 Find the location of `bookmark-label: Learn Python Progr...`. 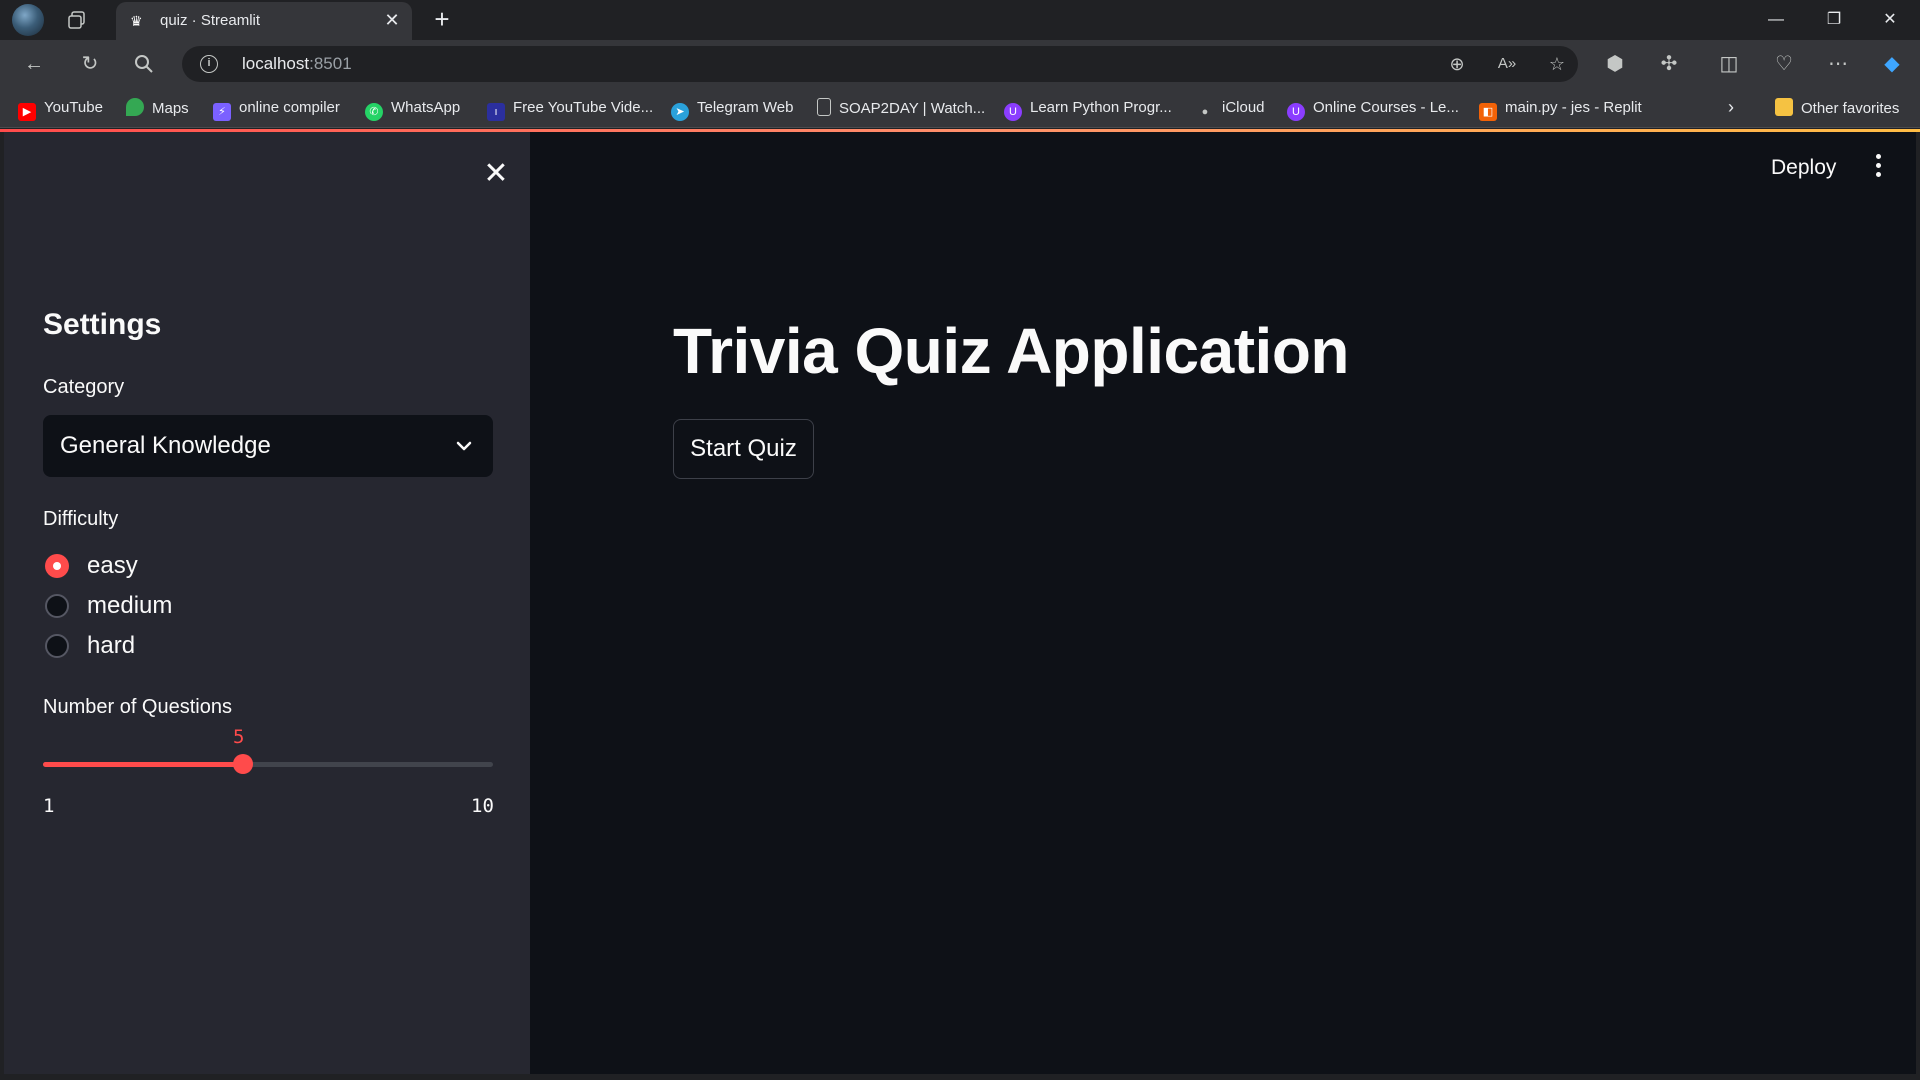

bookmark-label: Learn Python Progr... is located at coordinates (1101, 107).